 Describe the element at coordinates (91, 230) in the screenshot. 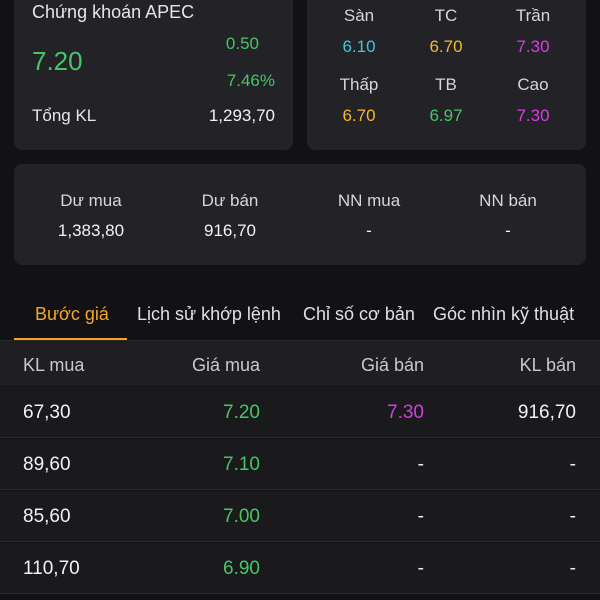

I see `bid-surplus-value: 1,383,80` at that location.